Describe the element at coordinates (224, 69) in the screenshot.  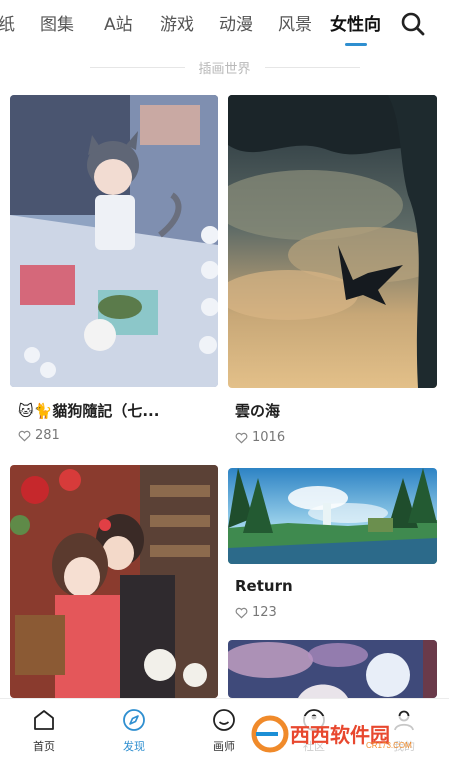
I see `section-title: 插画世界` at that location.